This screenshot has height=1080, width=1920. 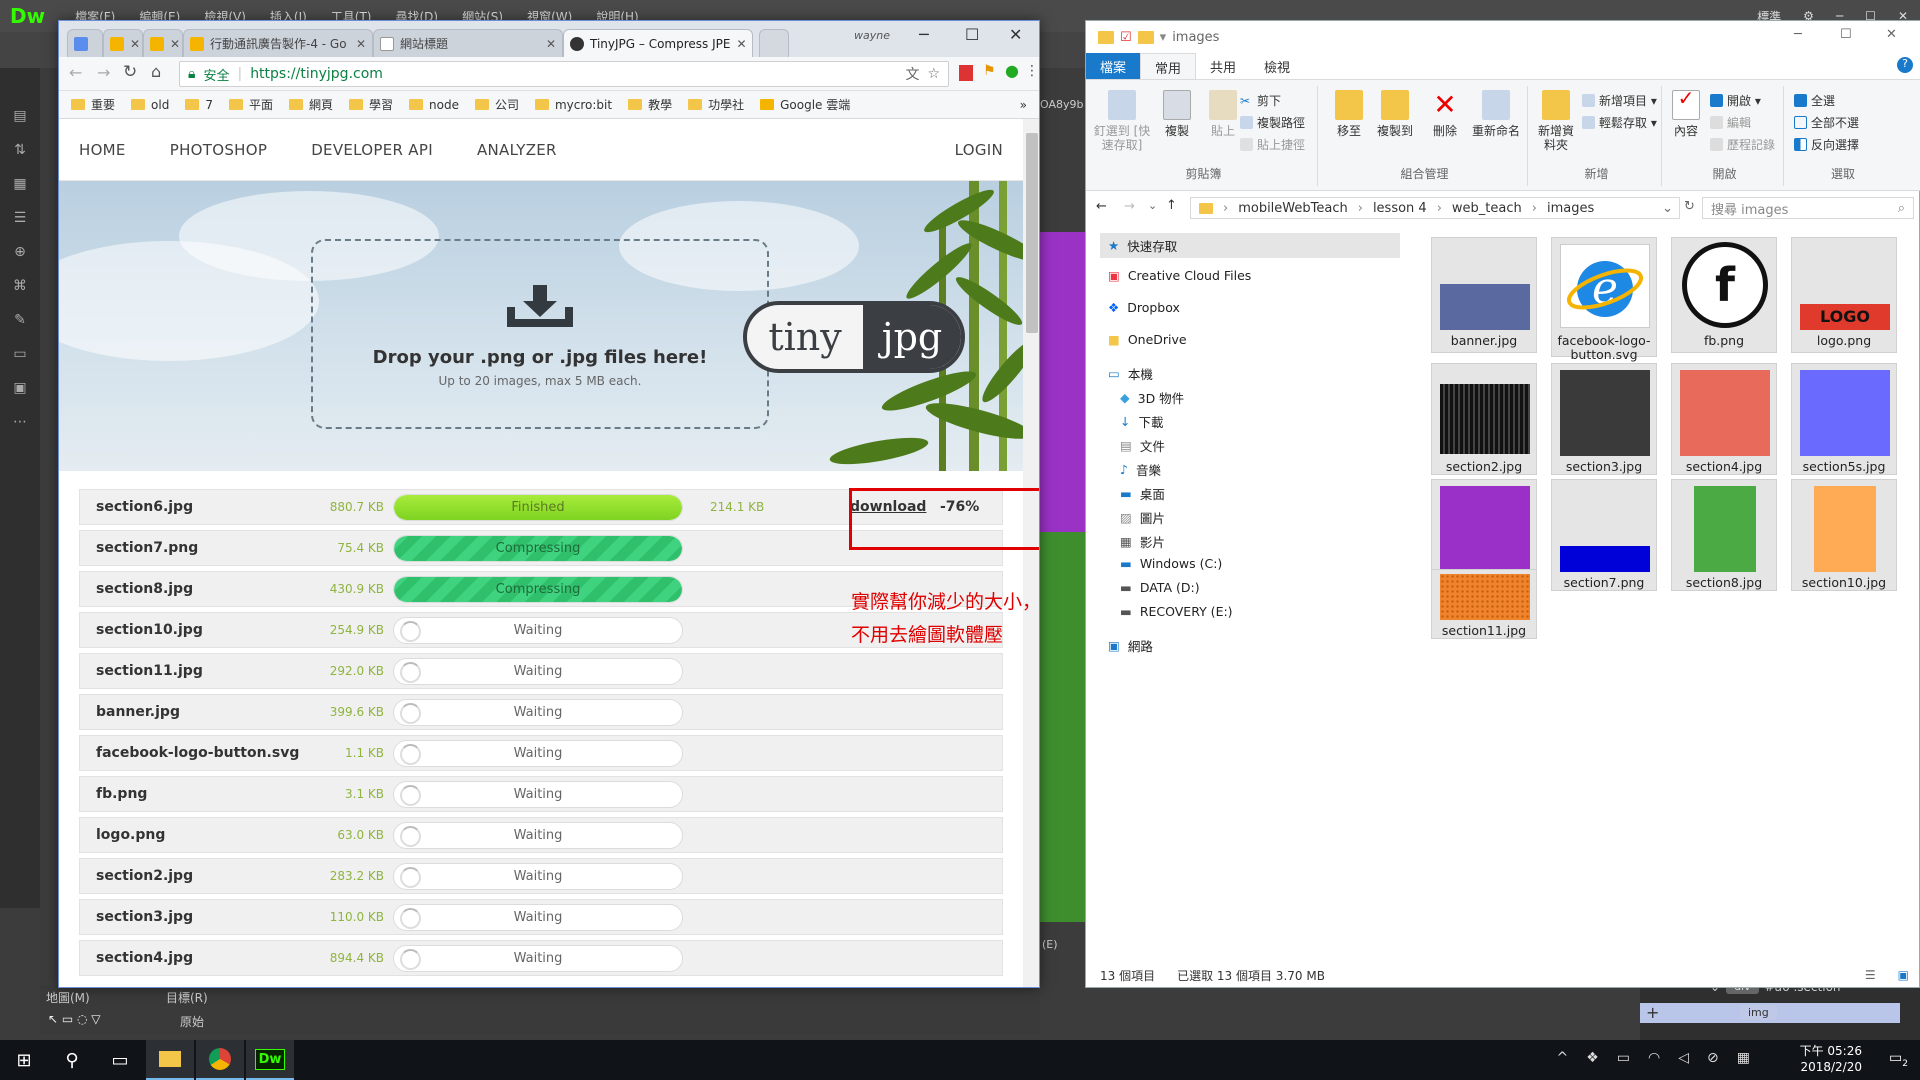 What do you see at coordinates (1171, 205) in the screenshot?
I see `up-icon: ↑` at bounding box center [1171, 205].